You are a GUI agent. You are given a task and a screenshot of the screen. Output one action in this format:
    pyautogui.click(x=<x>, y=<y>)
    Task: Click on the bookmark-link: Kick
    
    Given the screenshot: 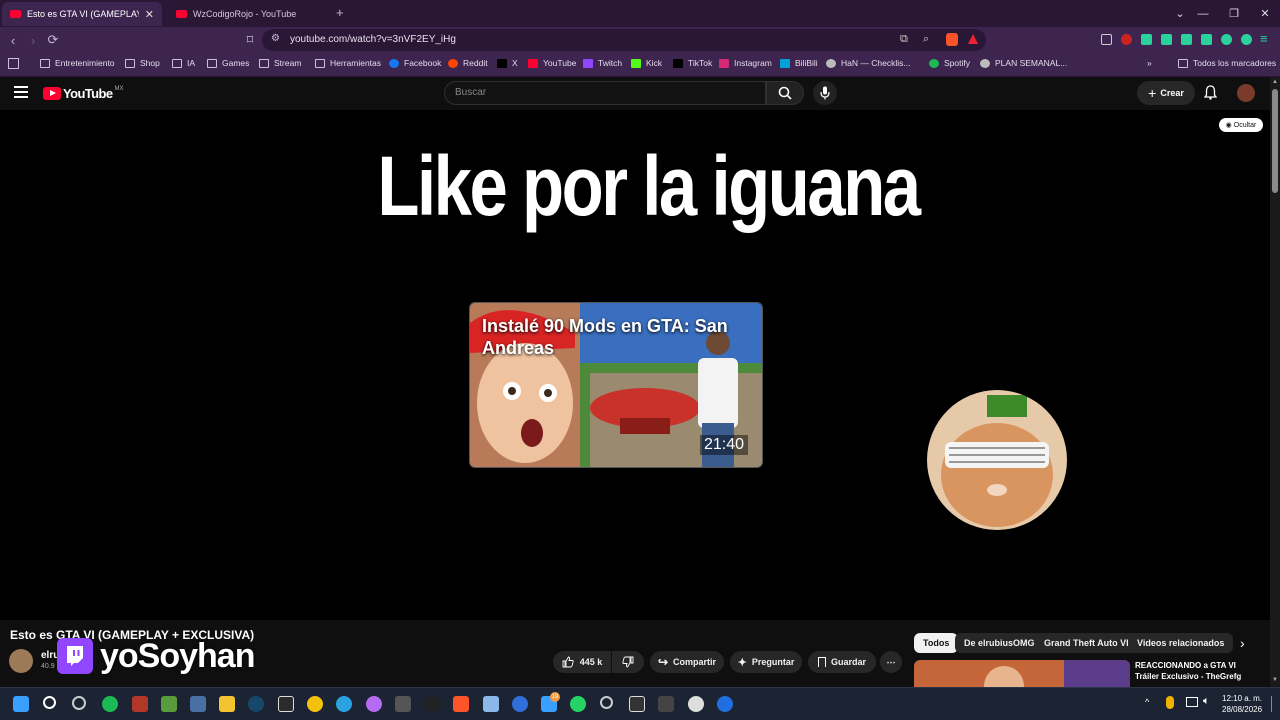 What is the action you would take?
    pyautogui.click(x=646, y=63)
    